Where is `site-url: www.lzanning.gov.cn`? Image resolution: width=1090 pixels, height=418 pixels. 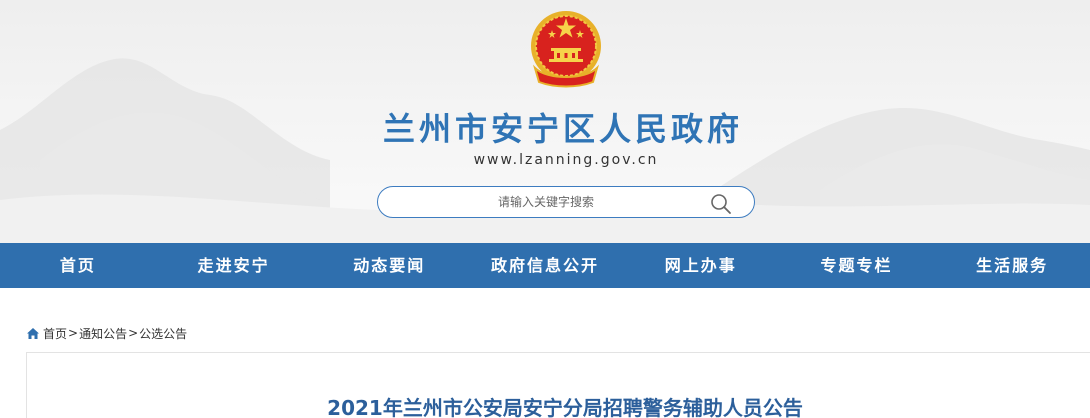 site-url: www.lzanning.gov.cn is located at coordinates (566, 160).